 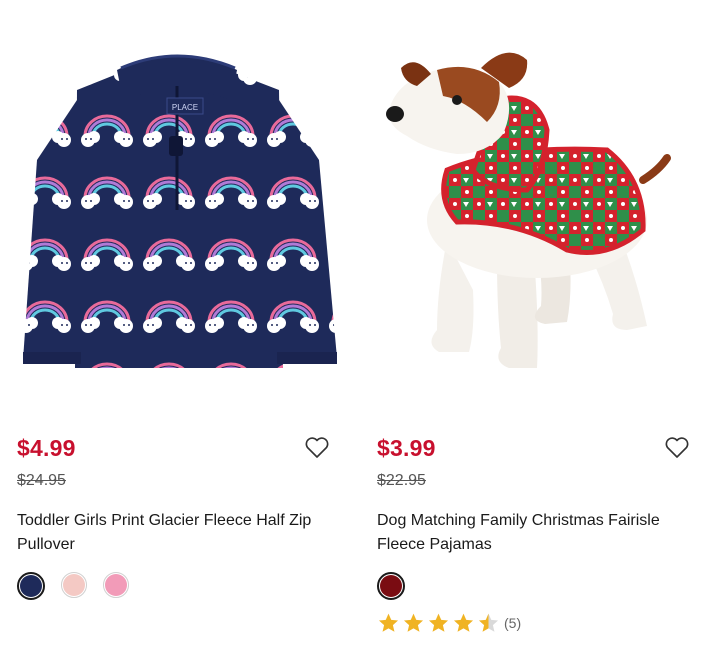 What do you see at coordinates (488, 622) in the screenshot?
I see `star-half-icon` at bounding box center [488, 622].